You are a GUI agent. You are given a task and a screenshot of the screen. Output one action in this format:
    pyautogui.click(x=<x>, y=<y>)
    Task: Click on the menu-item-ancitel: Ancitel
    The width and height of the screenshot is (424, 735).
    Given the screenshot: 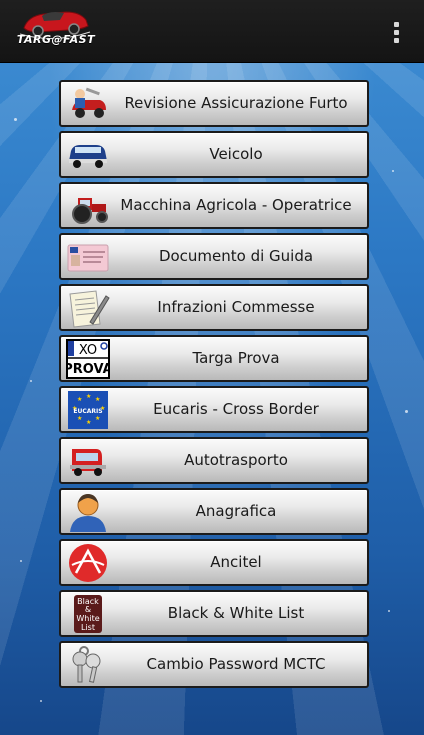 What is the action you would take?
    pyautogui.click(x=214, y=562)
    